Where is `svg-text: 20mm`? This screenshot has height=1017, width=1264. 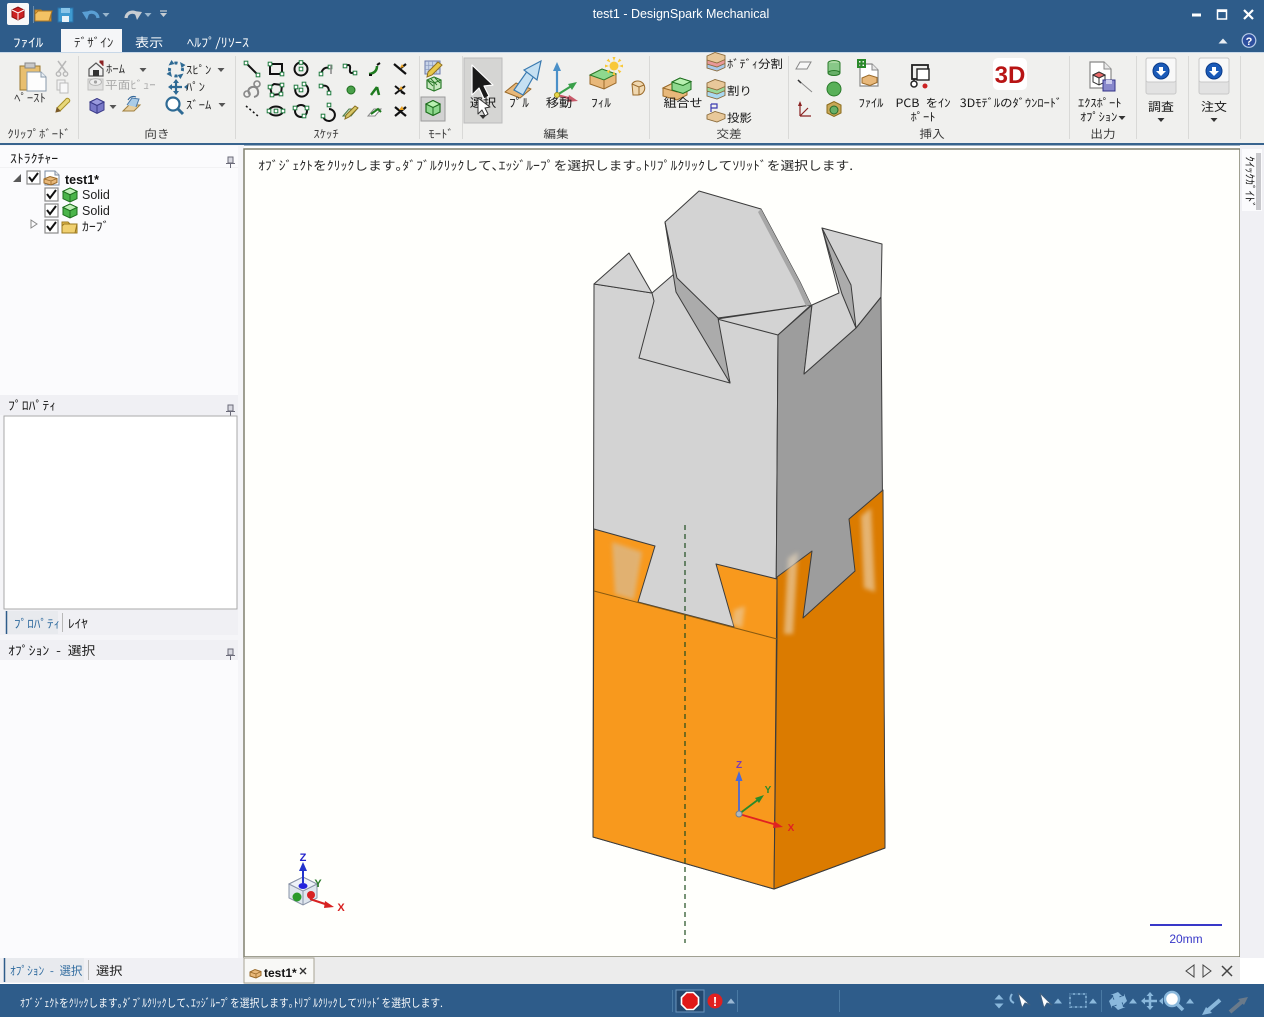 svg-text: 20mm is located at coordinates (1185, 939).